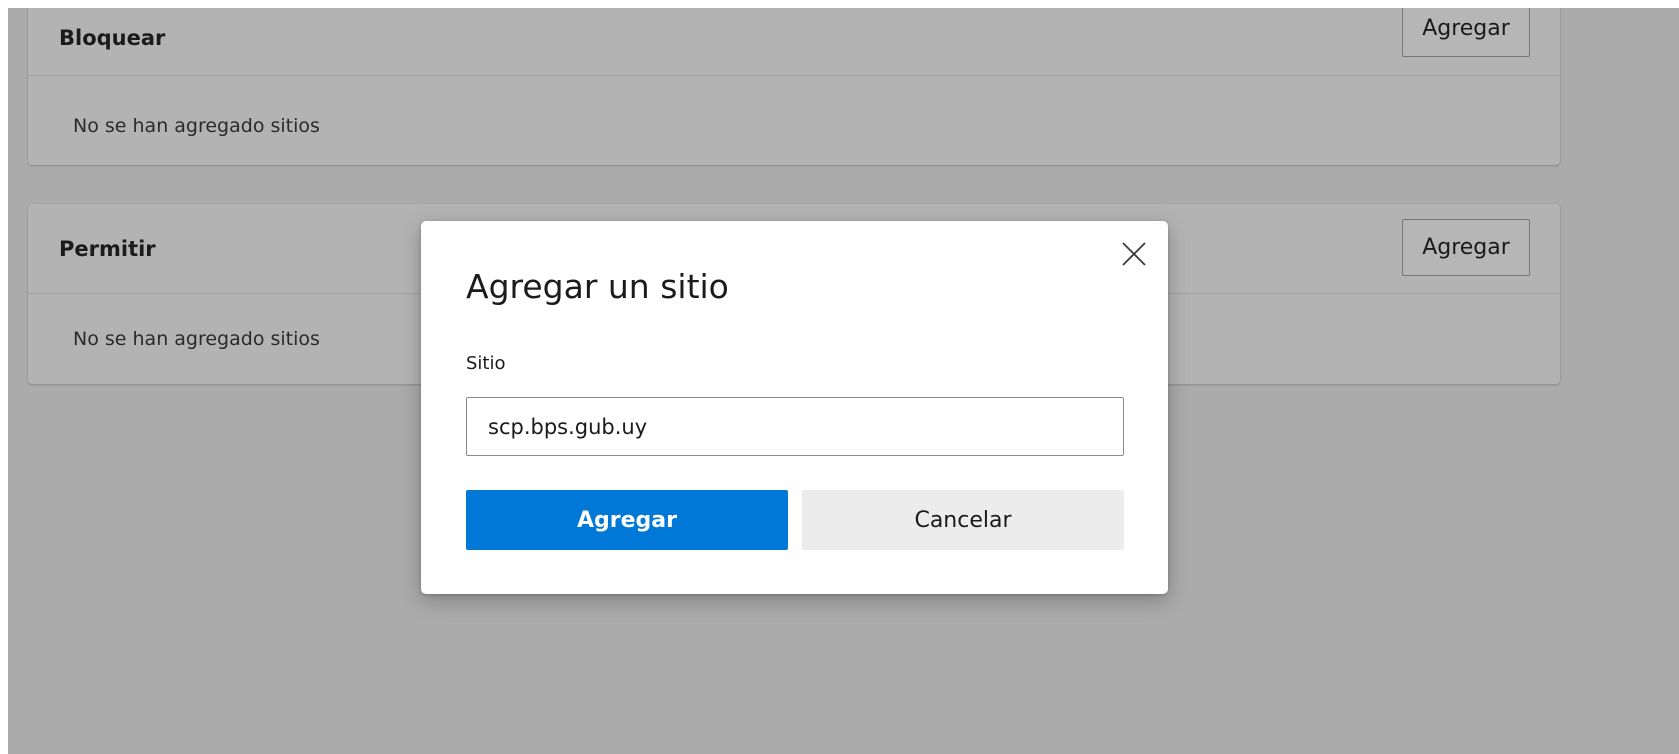 The width and height of the screenshot is (1679, 754). What do you see at coordinates (794, 42) in the screenshot?
I see `block-section-header: Bloquear Agregar` at bounding box center [794, 42].